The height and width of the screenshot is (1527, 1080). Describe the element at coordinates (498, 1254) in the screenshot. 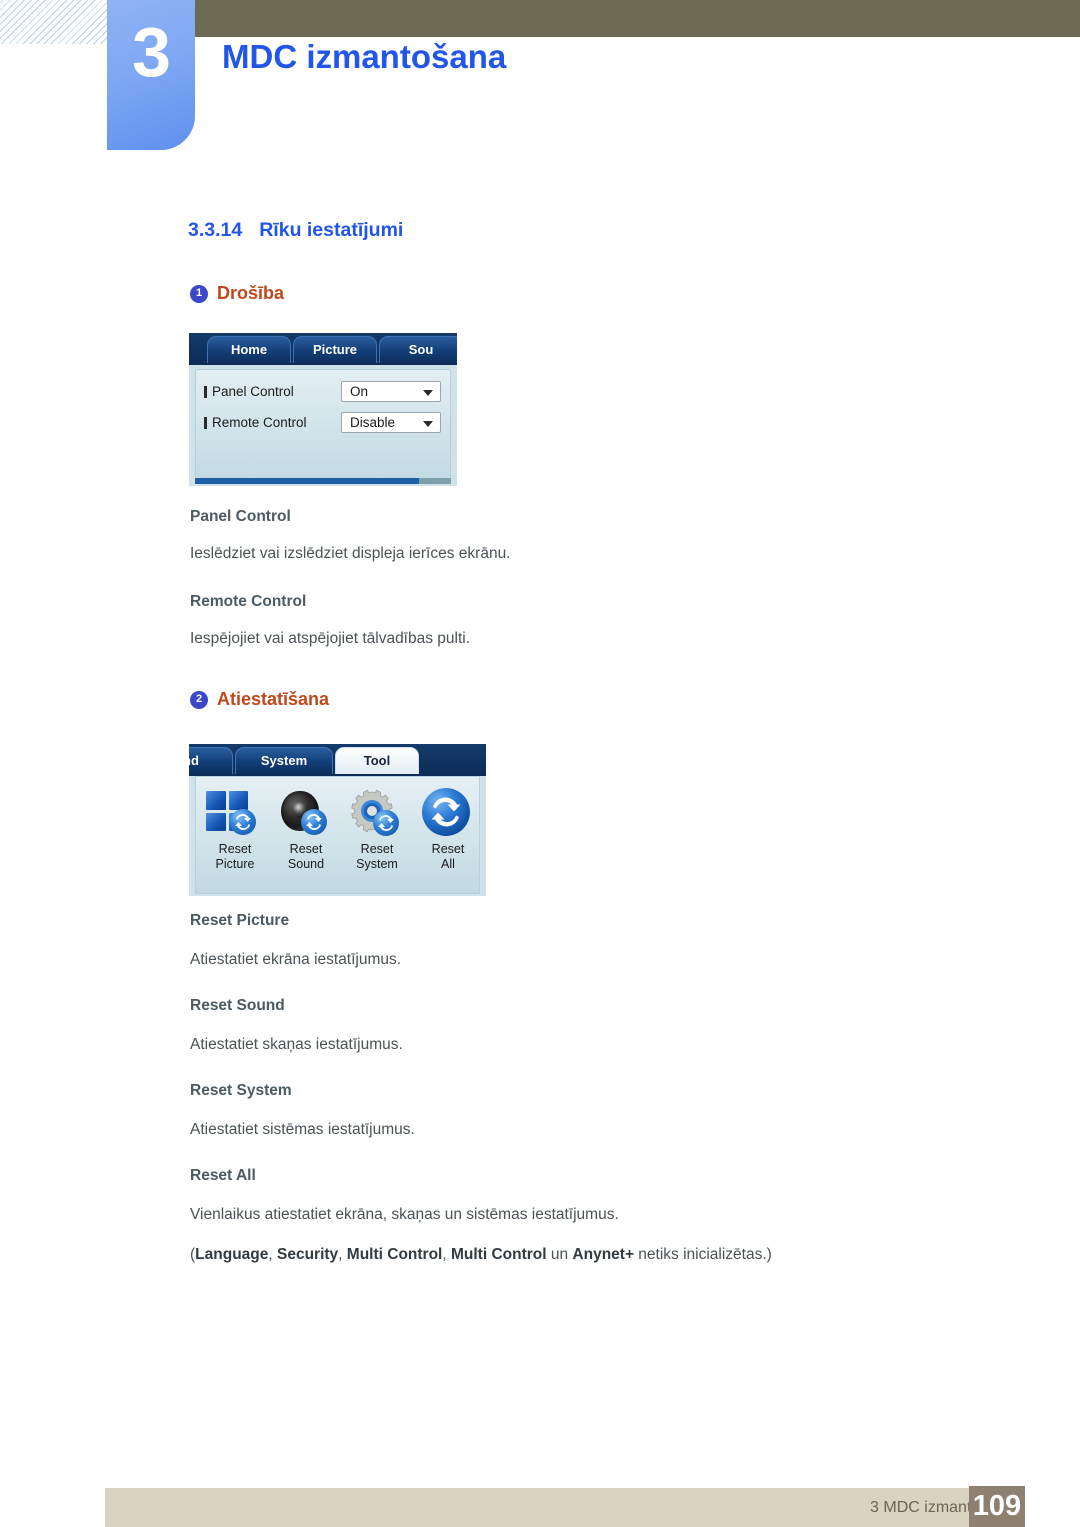

I see `note-term-multi-control-2: Multi Control` at that location.